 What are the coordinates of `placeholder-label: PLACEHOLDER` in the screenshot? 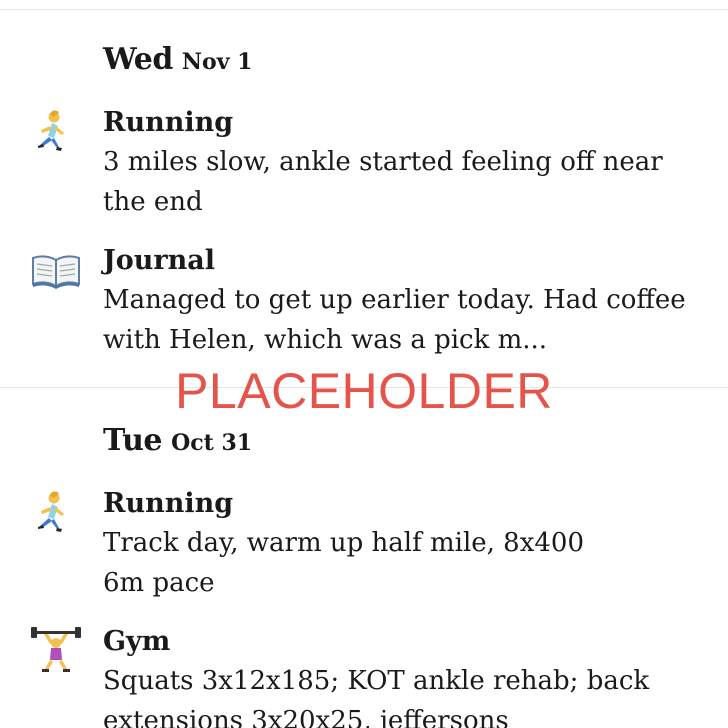 It's located at (364, 391).